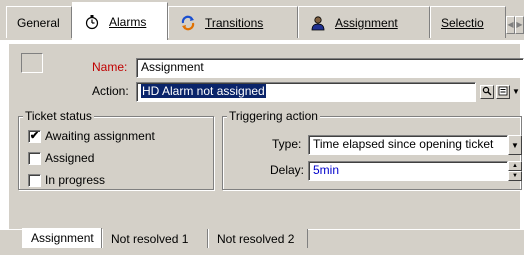 The image size is (524, 255). I want to click on type-dropdown-button: ▼, so click(515, 145).